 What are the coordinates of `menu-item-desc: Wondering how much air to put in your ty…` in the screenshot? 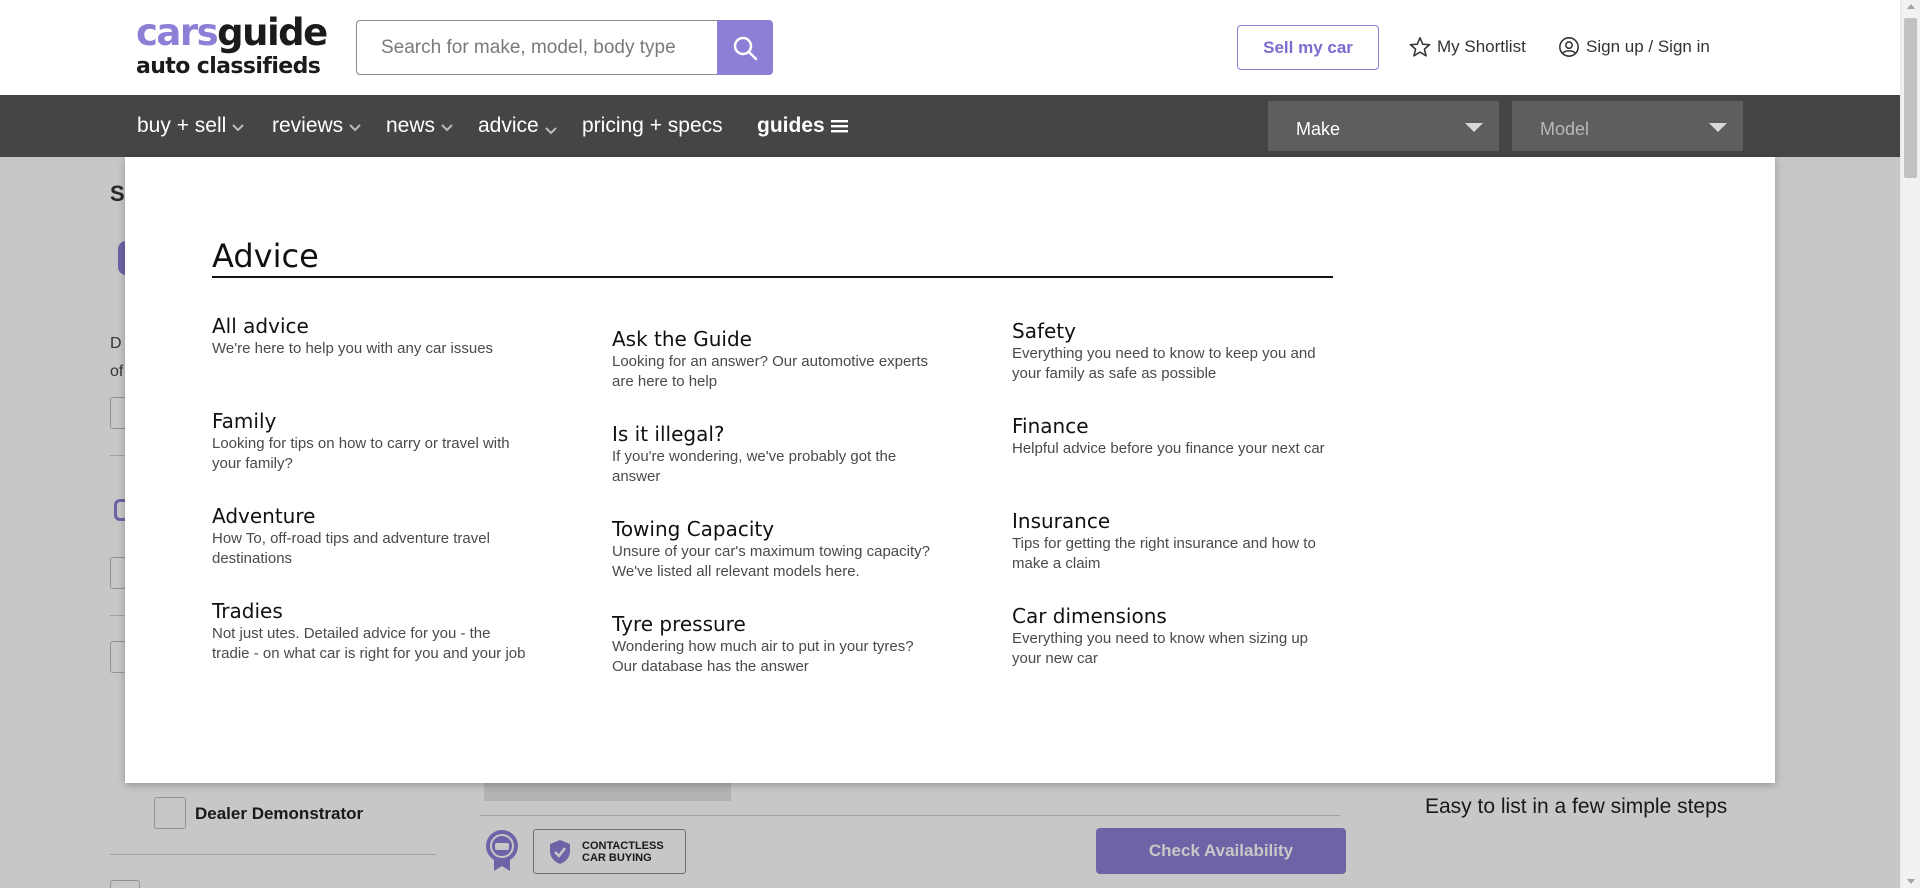 It's located at (763, 656).